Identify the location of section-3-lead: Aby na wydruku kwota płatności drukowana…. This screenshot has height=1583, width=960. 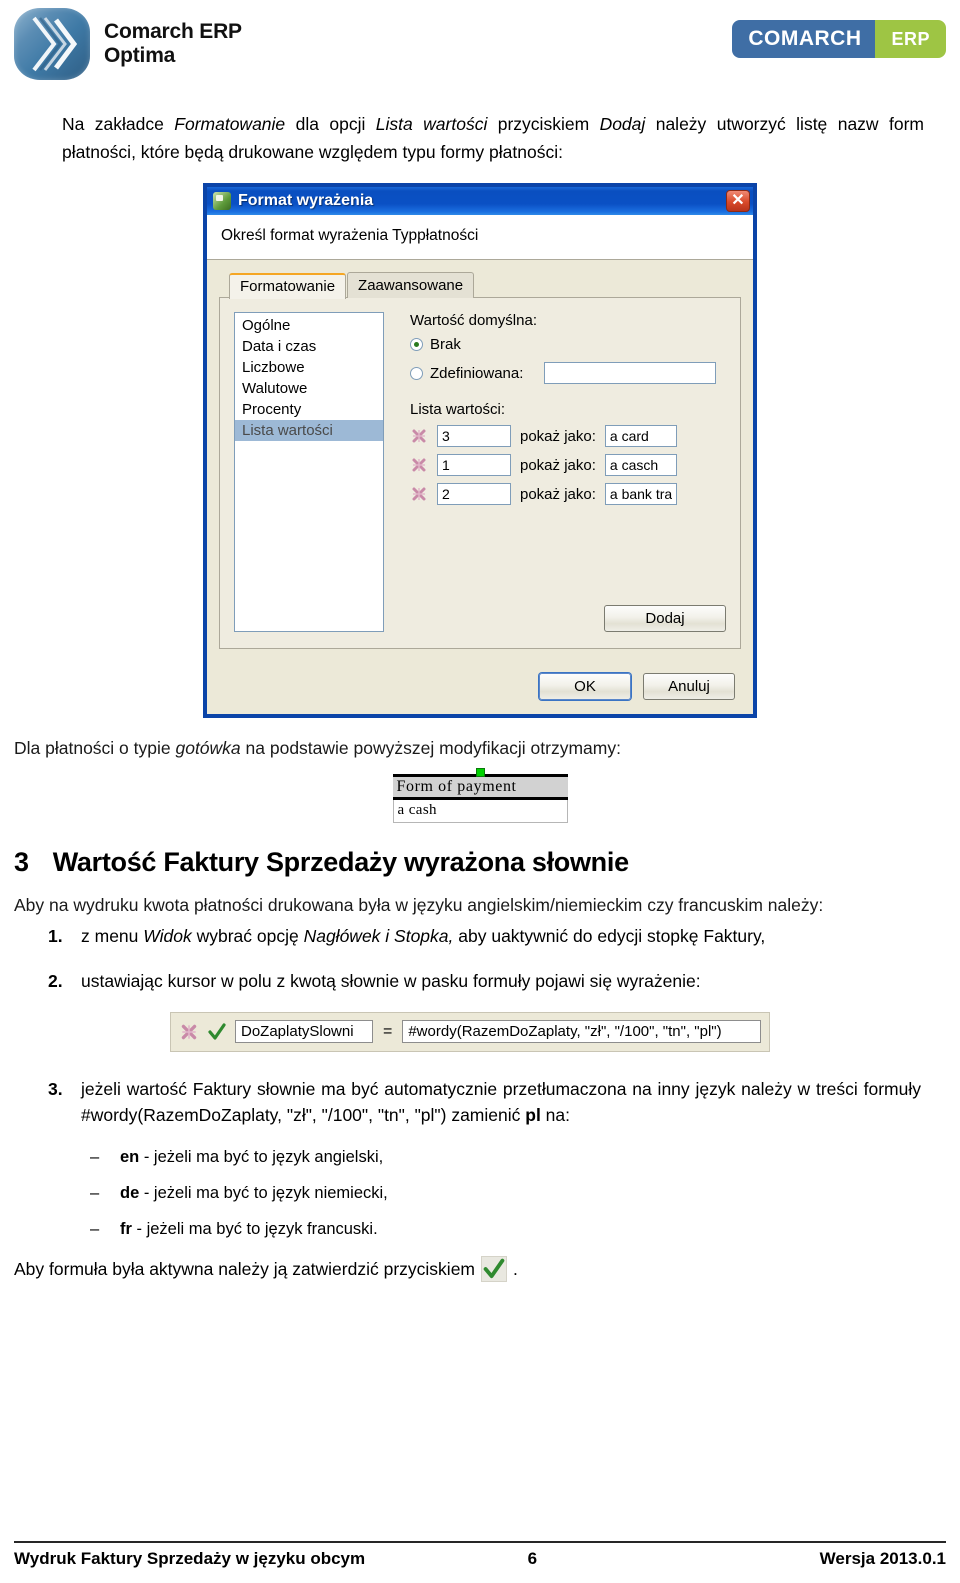
(419, 905).